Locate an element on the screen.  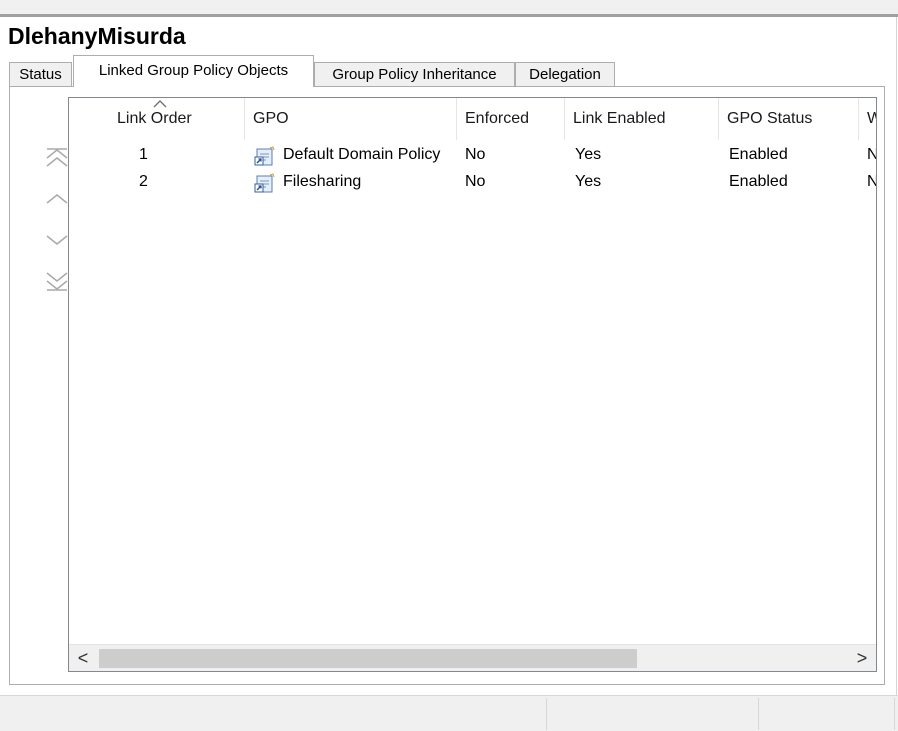
column-header-wmi-filter: WMI Filter is located at coordinates (867, 119).